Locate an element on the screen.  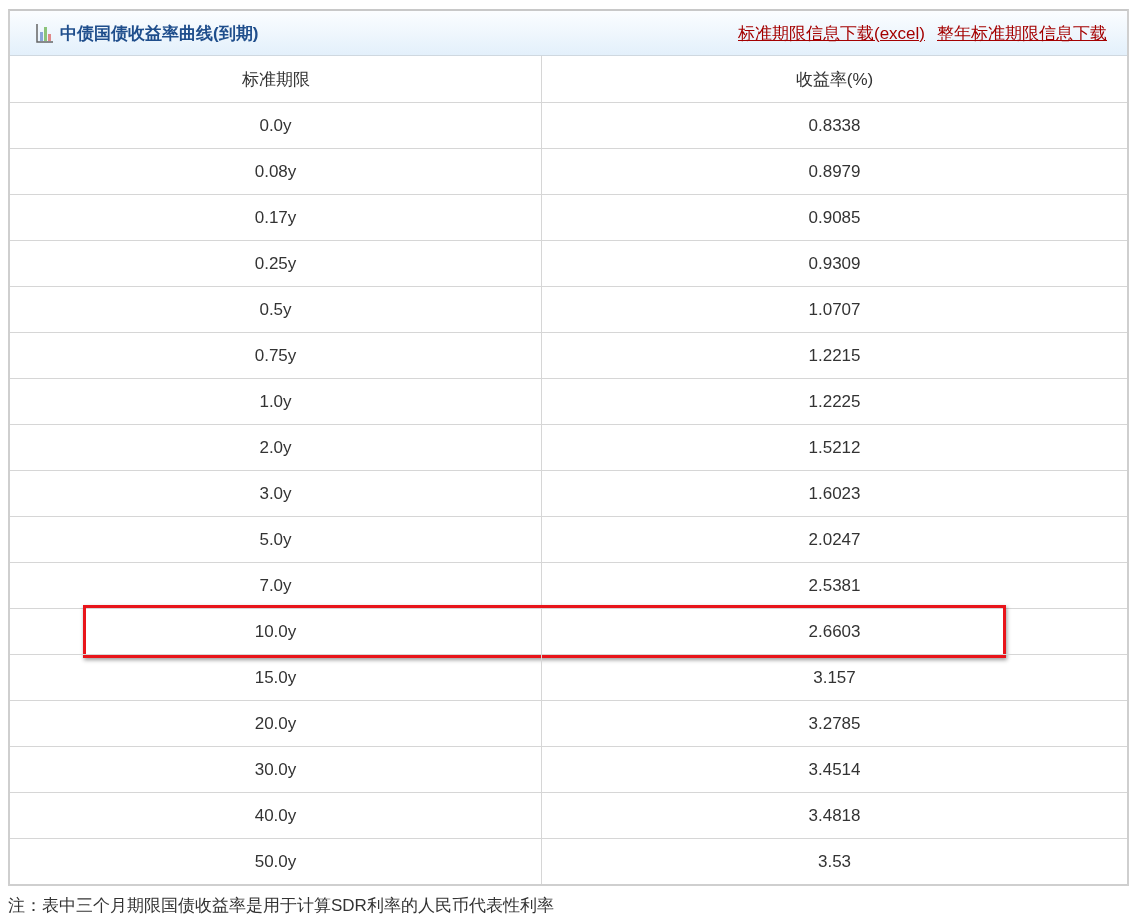
table-cell: 3.4818 is located at coordinates (834, 815).